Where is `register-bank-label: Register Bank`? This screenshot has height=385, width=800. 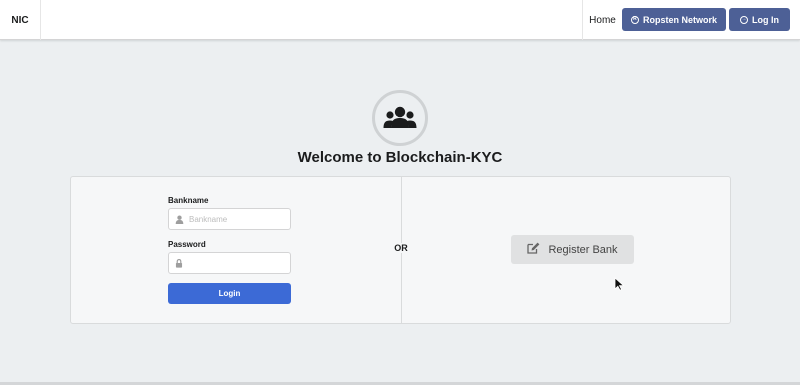
register-bank-label: Register Bank is located at coordinates (583, 249).